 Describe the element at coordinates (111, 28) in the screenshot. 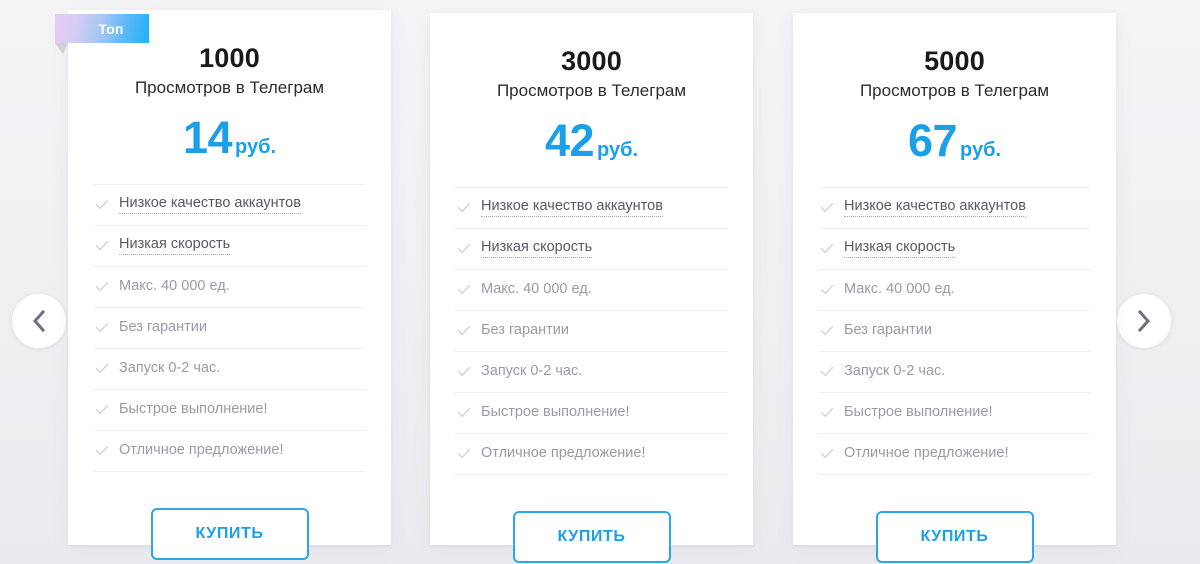

I see `top-badge-label: Топ` at that location.